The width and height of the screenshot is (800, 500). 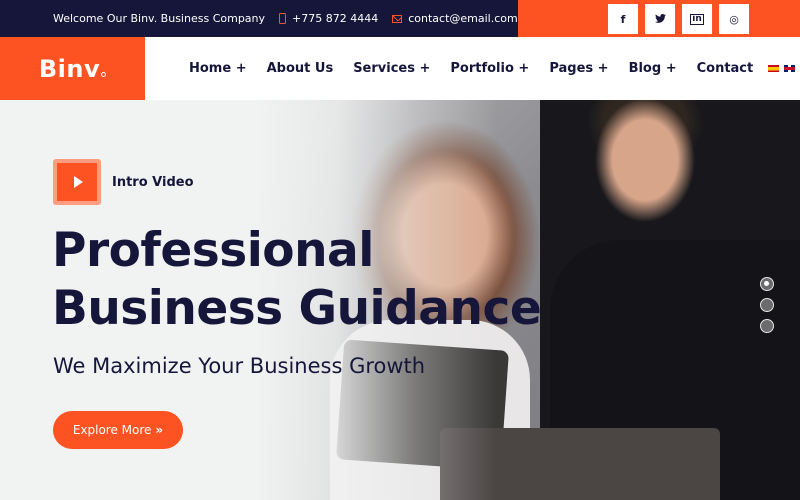 I want to click on phone-contact: +775 872 4444, so click(x=328, y=18).